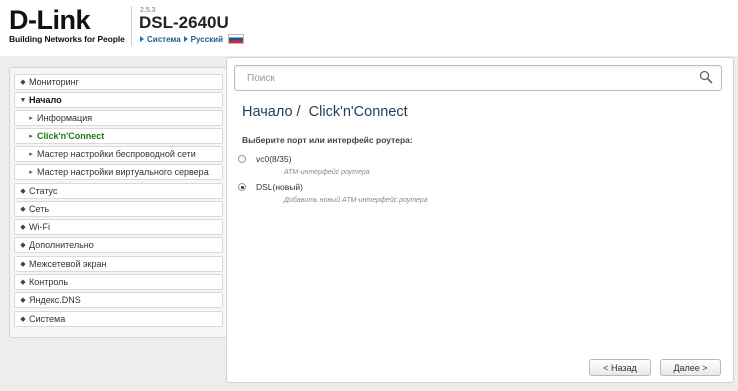 This screenshot has height=391, width=738. I want to click on sidebar-item-monitoring: ◆ Мониторинг, so click(118, 82).